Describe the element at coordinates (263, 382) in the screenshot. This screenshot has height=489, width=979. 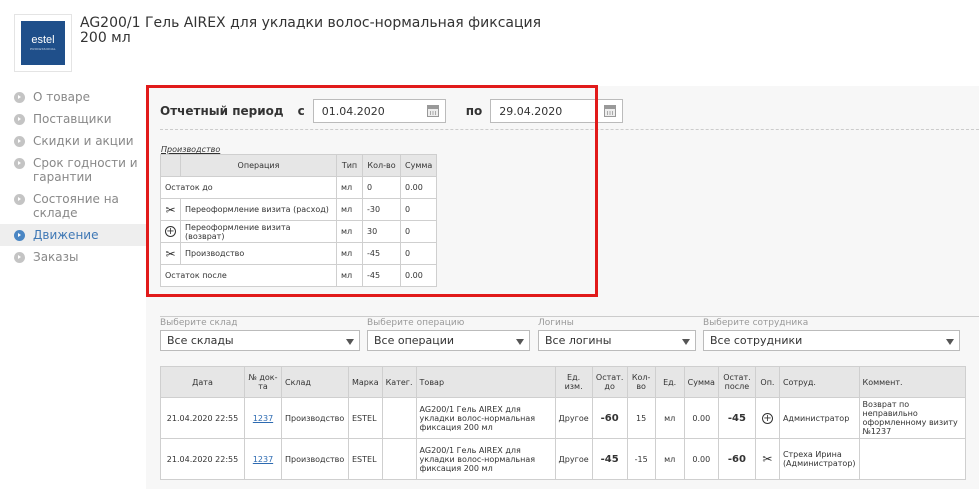
I see `column-header: № док-та` at that location.